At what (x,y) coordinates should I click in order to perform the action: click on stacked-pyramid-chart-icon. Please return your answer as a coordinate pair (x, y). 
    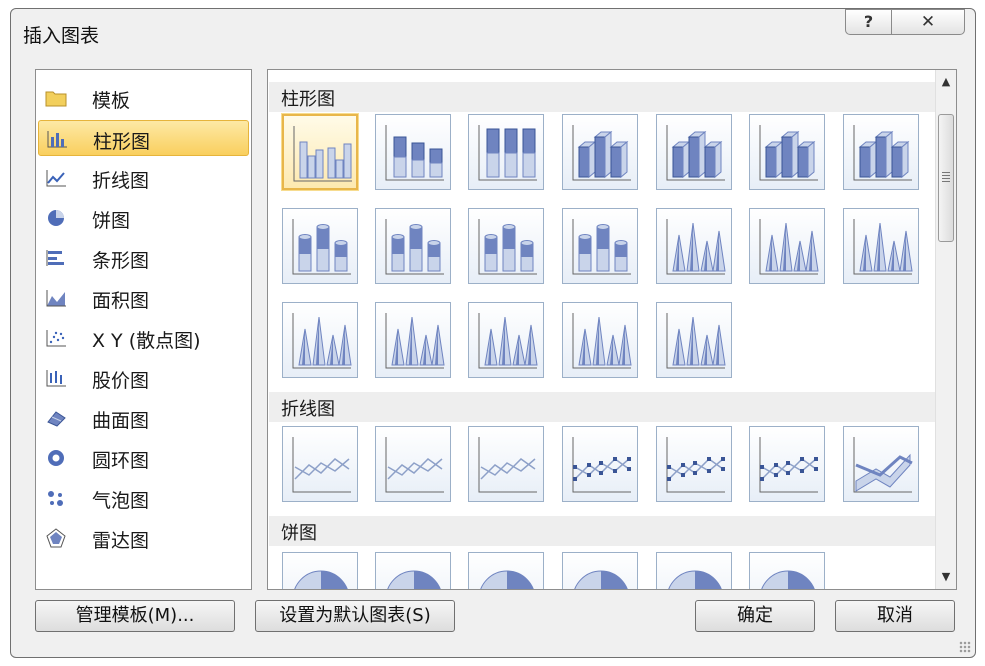
    Looking at the image, I should click on (506, 340).